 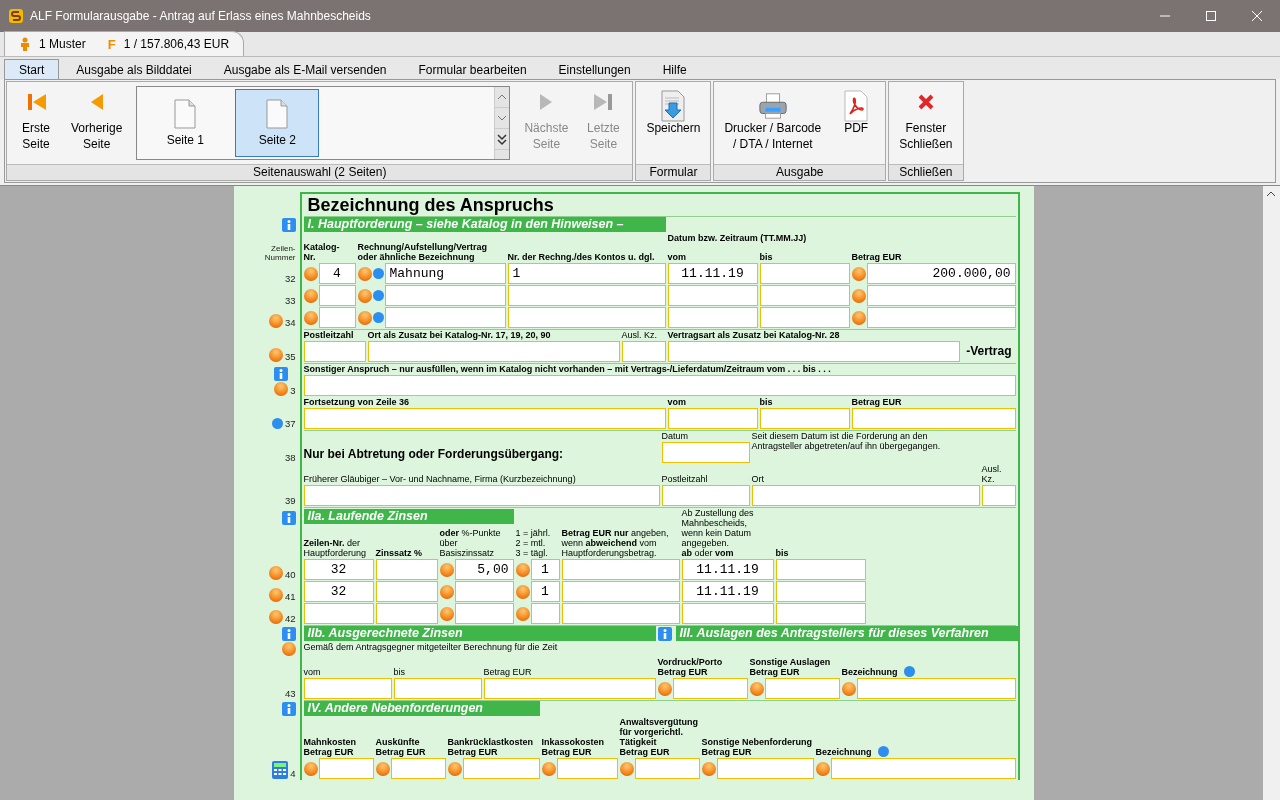 I want to click on nav-button: Vorherige Seite, so click(x=97, y=123).